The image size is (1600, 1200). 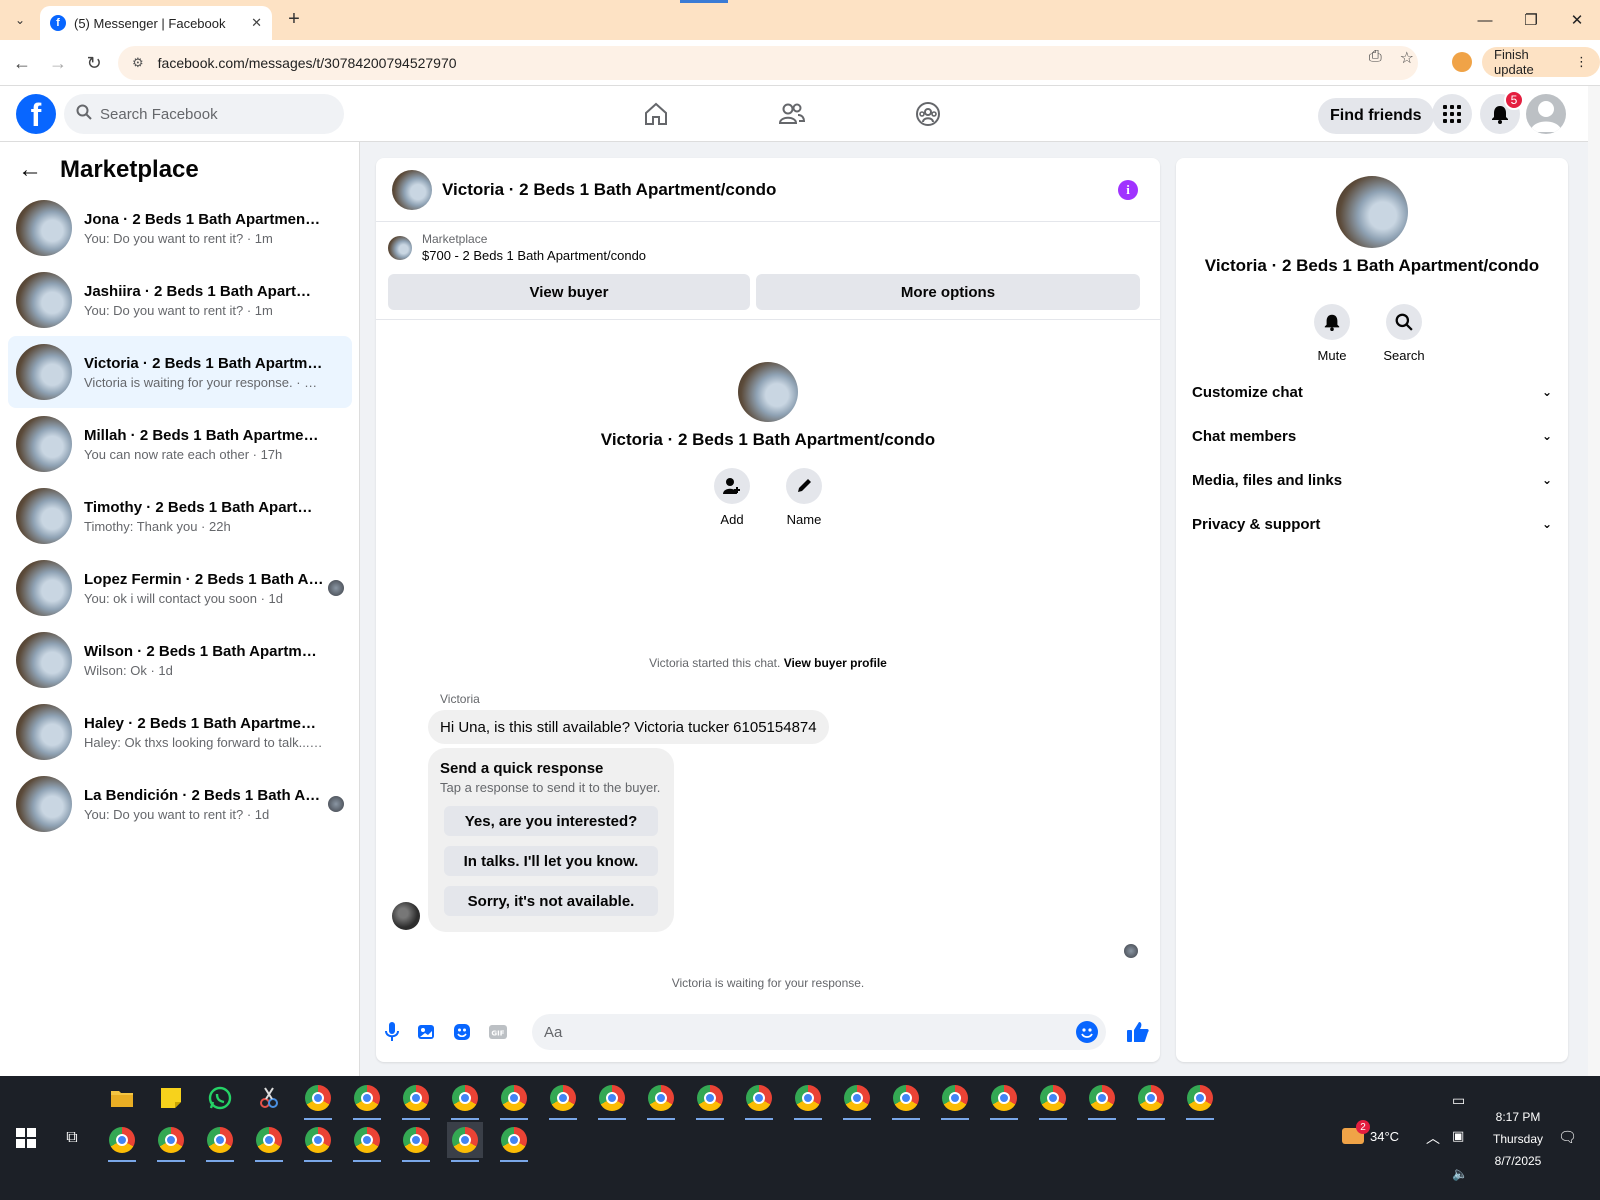 I want to click on quick-reply-button: Yes, are you interested?, so click(x=551, y=821).